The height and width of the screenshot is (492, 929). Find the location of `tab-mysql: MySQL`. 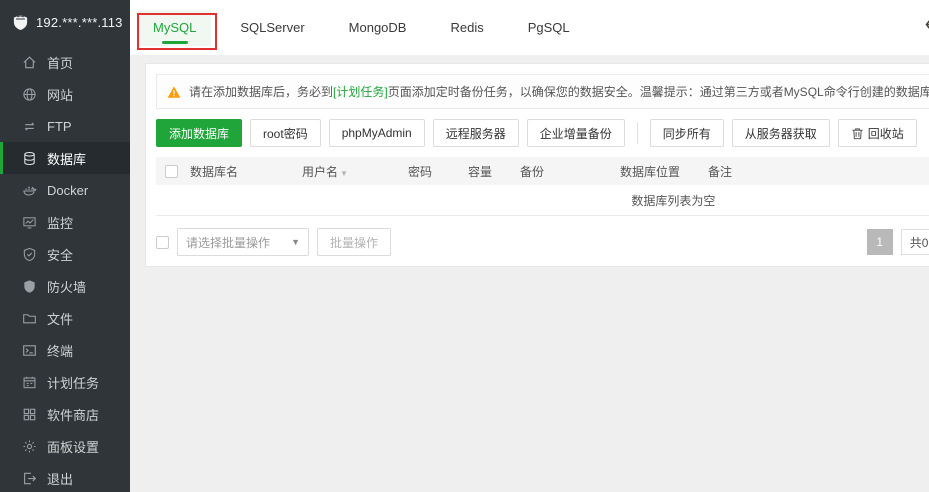

tab-mysql: MySQL is located at coordinates (175, 27).